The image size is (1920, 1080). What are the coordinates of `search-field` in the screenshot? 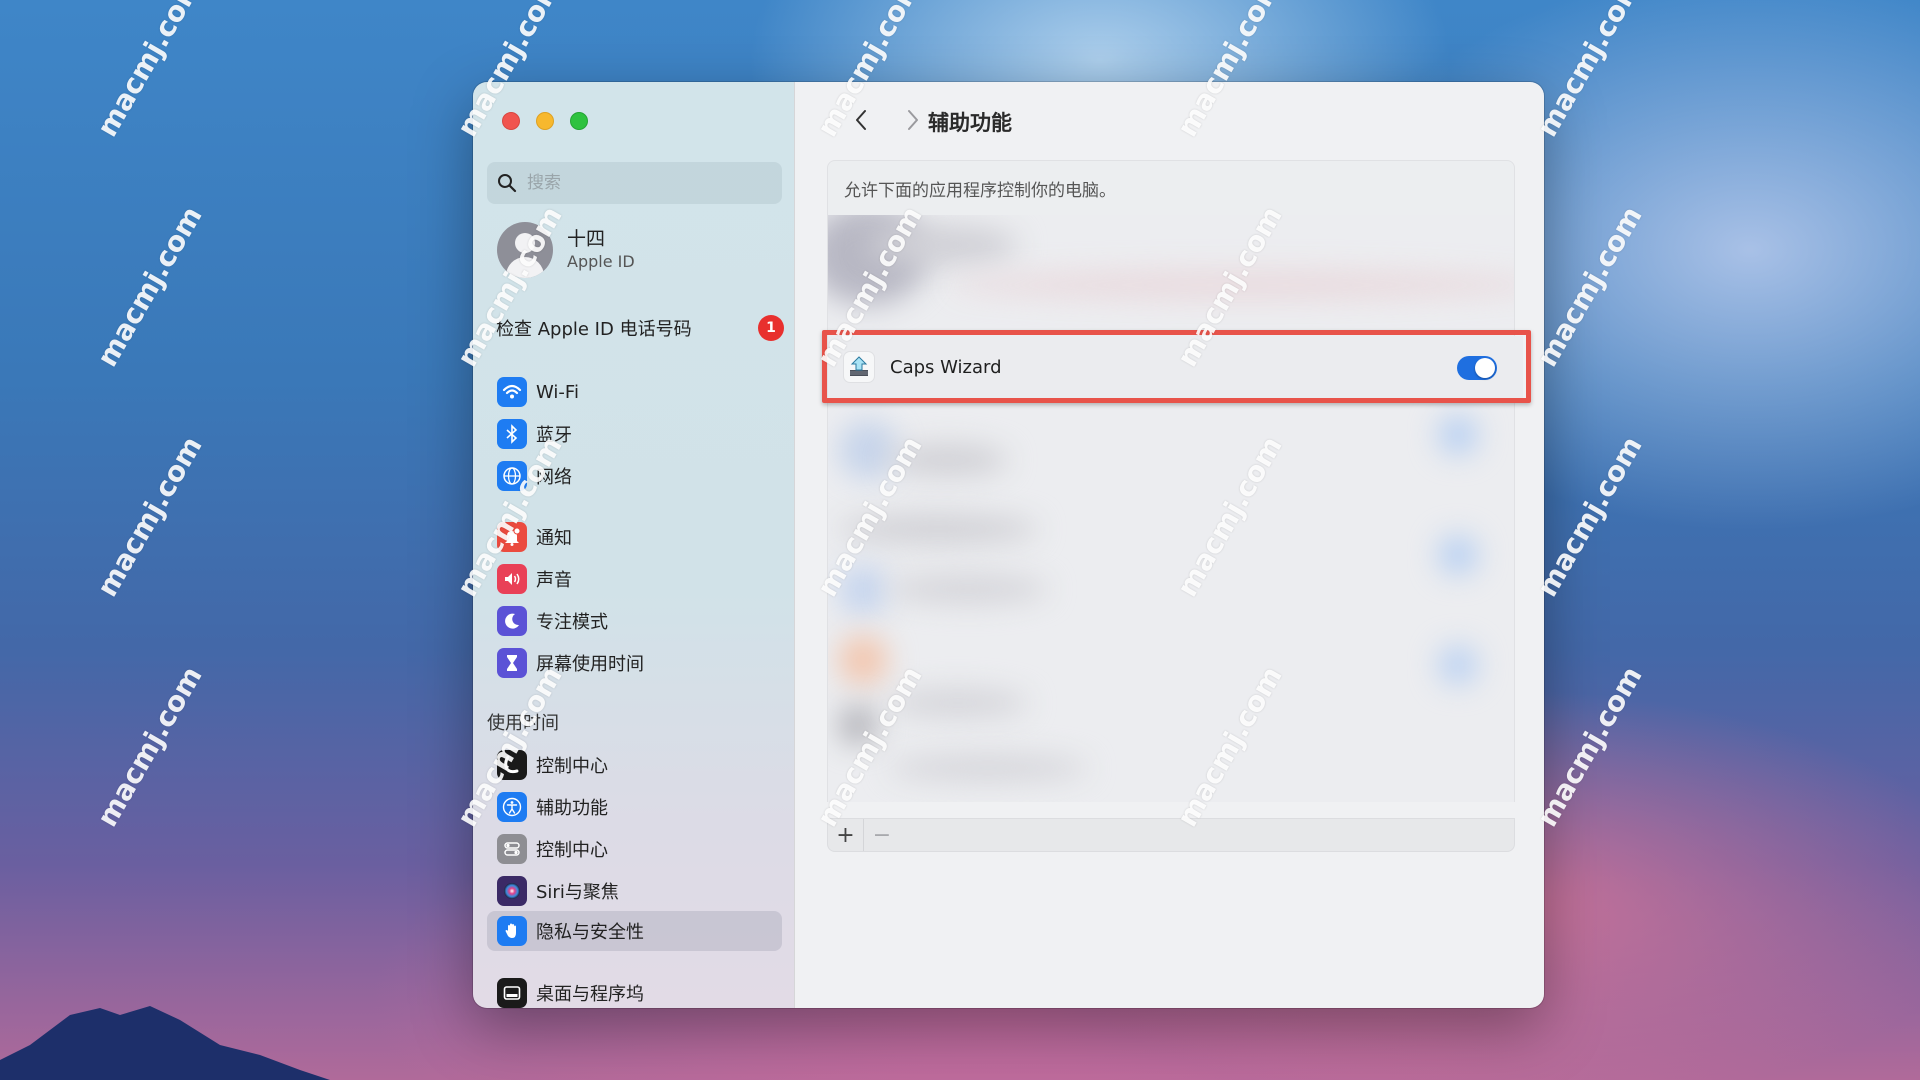 It's located at (634, 183).